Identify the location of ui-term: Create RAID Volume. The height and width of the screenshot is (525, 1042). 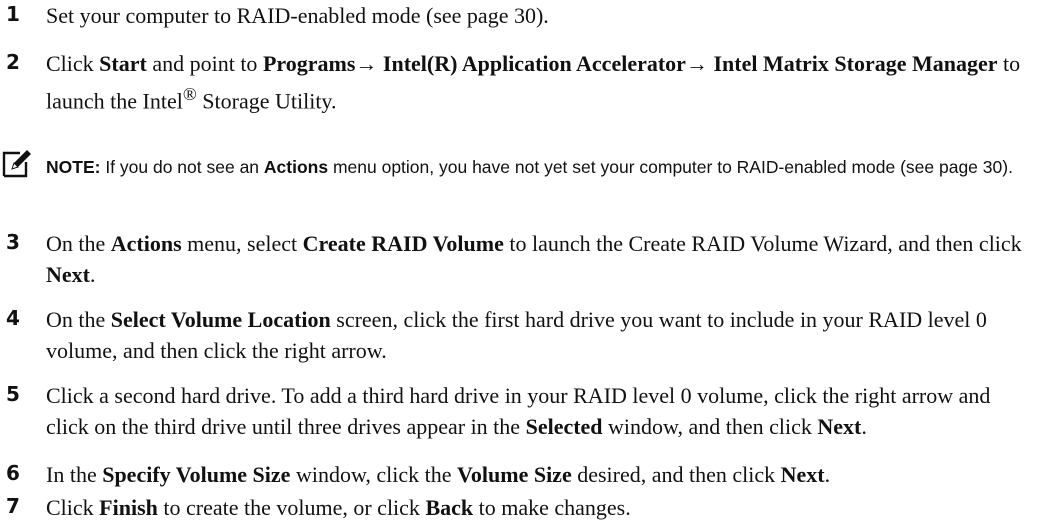
(403, 243).